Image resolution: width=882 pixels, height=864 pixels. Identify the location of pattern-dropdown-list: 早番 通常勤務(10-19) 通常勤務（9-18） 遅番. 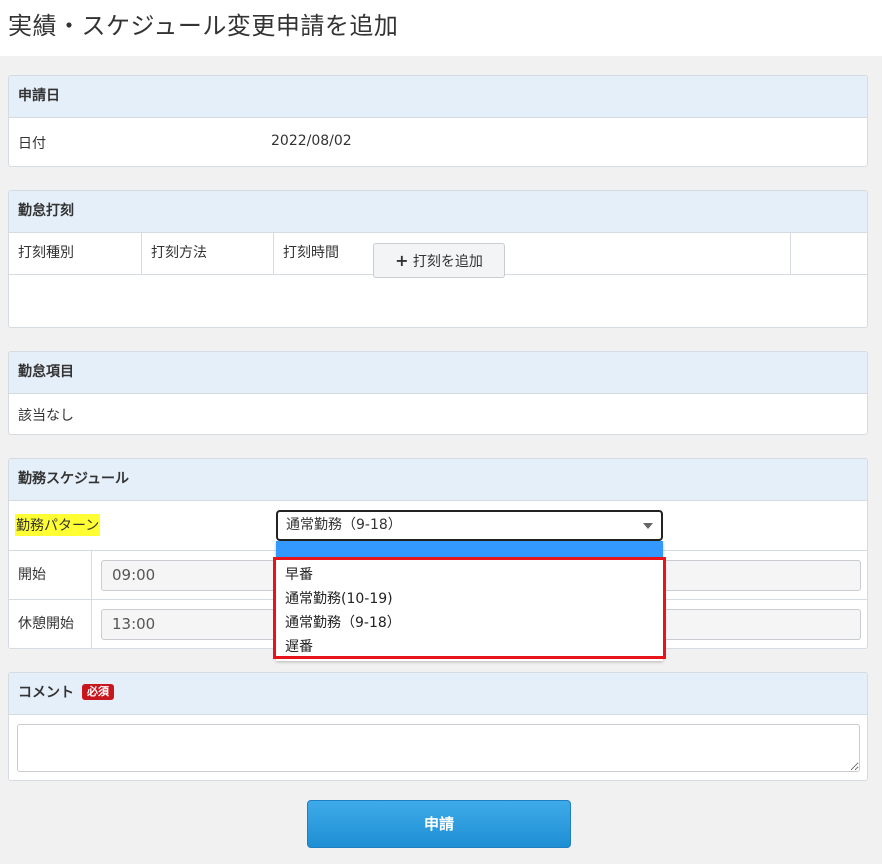
(469, 601).